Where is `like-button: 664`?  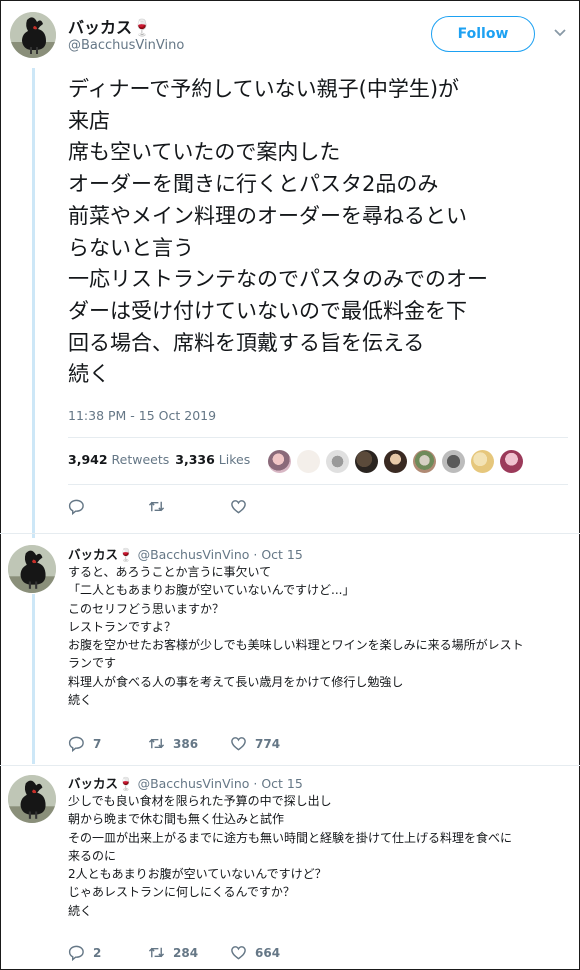
like-button: 664 is located at coordinates (255, 952).